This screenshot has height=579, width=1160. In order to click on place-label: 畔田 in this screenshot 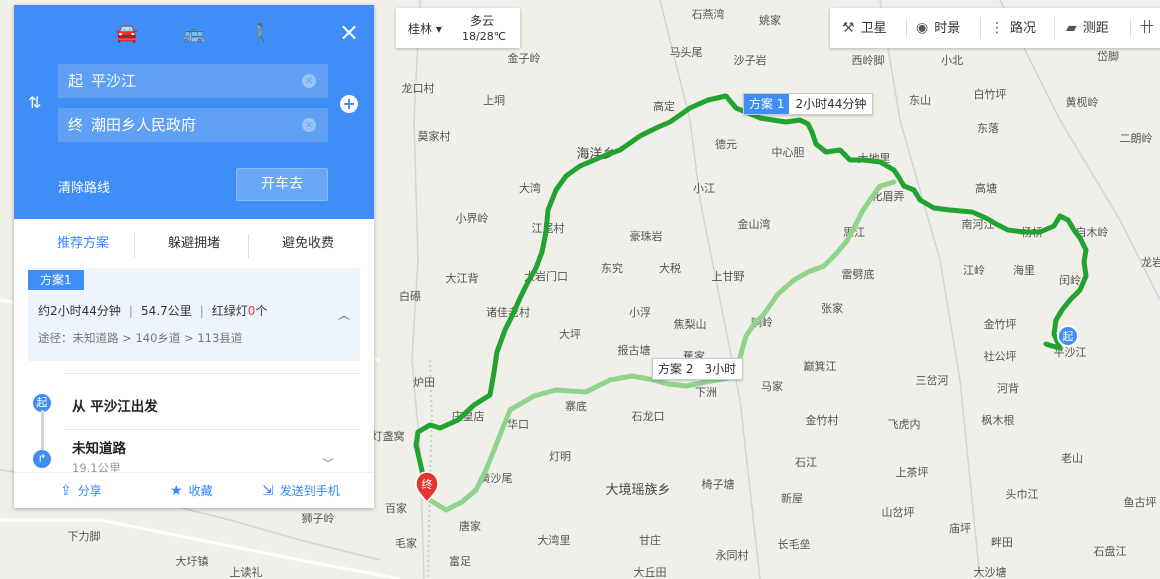, I will do `click(1002, 542)`.